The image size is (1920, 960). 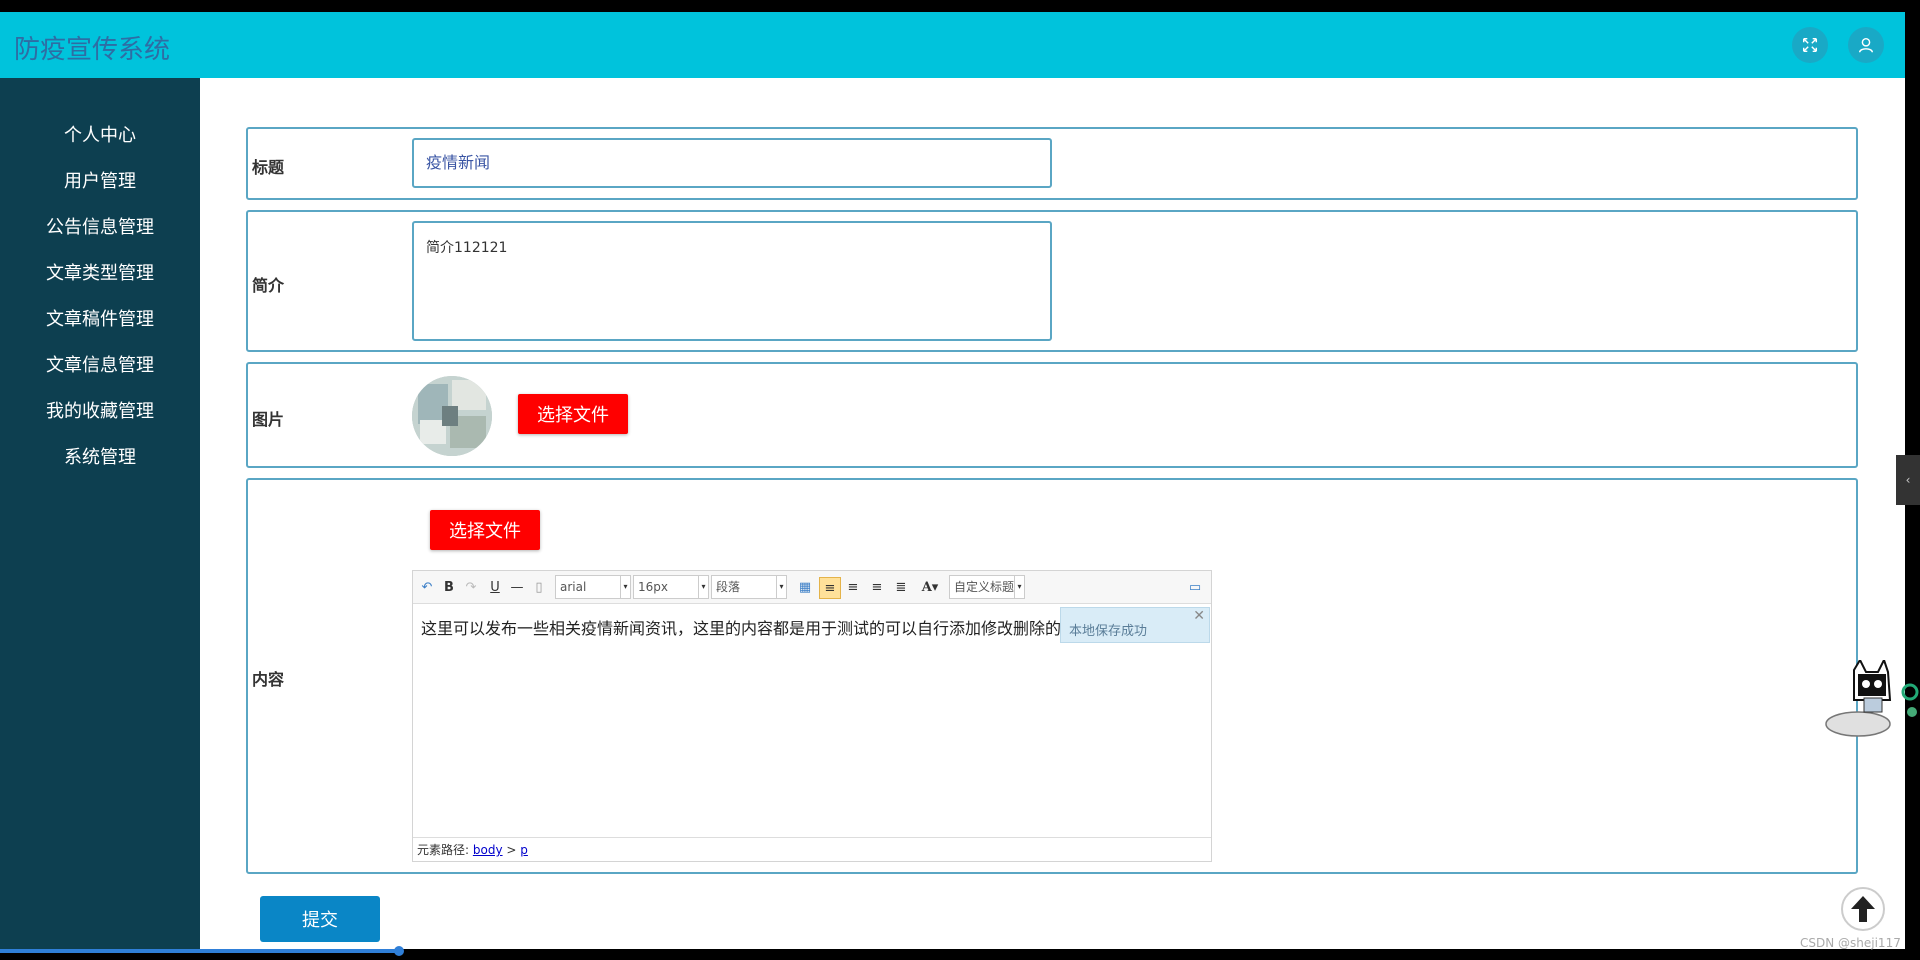 I want to click on image-choose-file-button: 选择文件, so click(x=573, y=414).